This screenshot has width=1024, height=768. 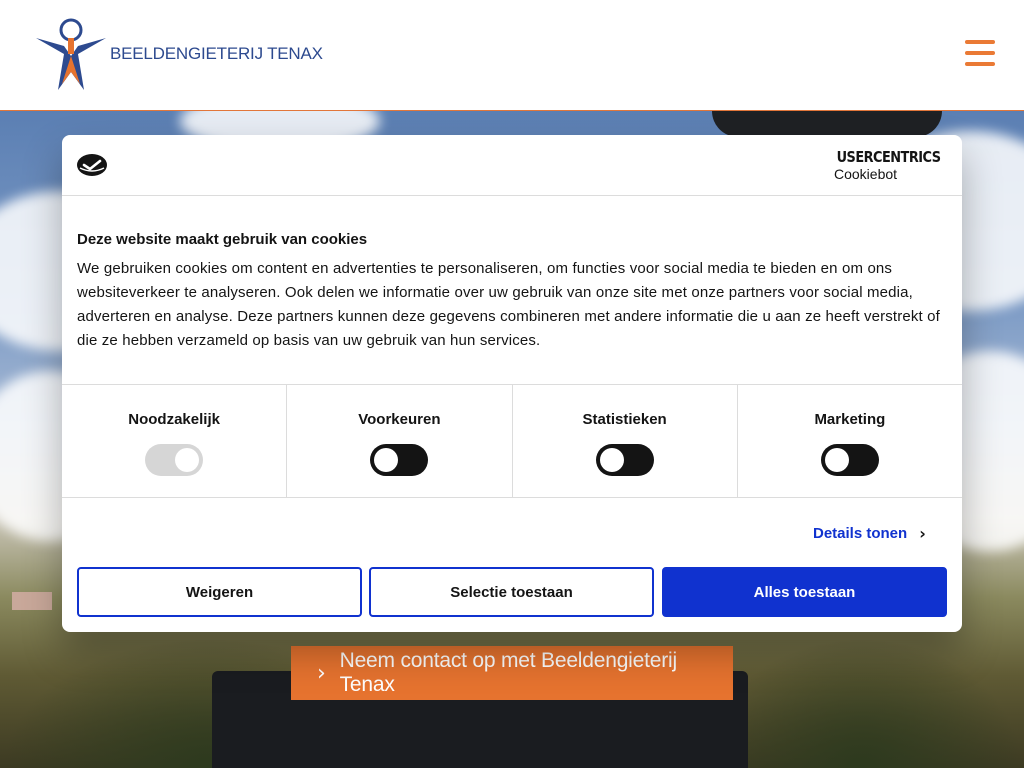 What do you see at coordinates (849, 460) in the screenshot?
I see `marketing-toggle` at bounding box center [849, 460].